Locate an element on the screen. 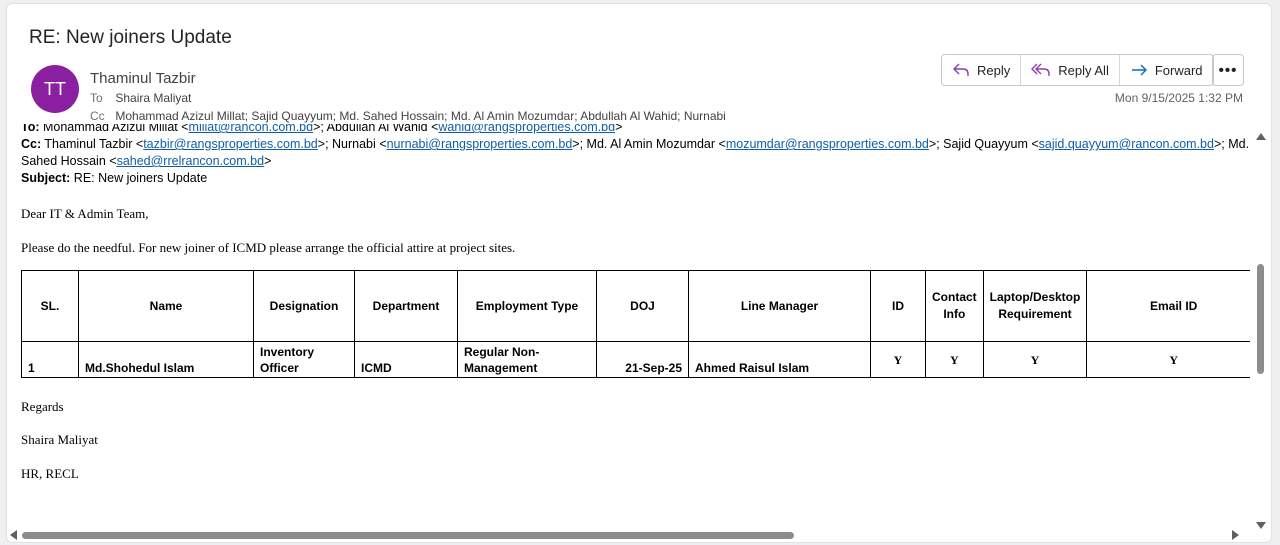  to-row: To Shaira Maliyat is located at coordinates (140, 98).